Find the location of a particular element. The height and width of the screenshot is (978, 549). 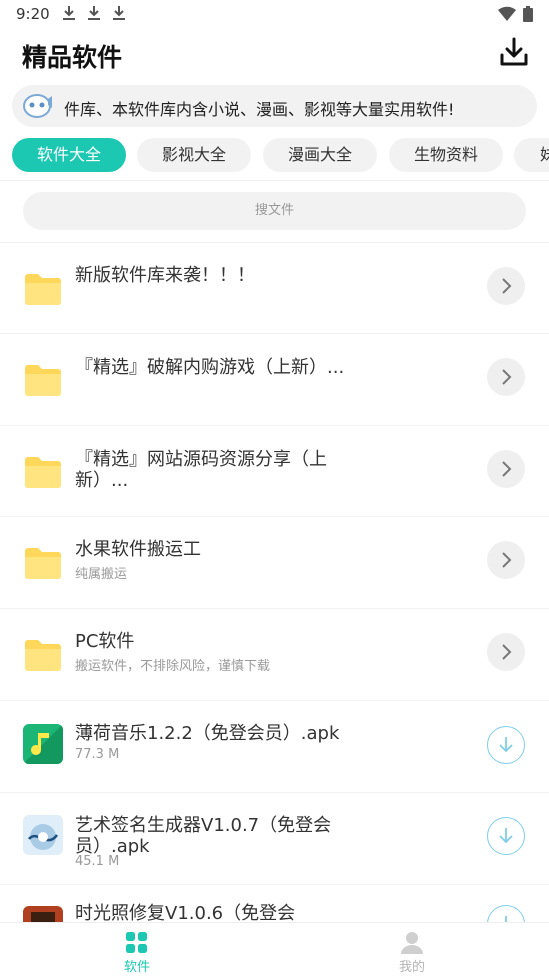

battery-icon is located at coordinates (528, 14).